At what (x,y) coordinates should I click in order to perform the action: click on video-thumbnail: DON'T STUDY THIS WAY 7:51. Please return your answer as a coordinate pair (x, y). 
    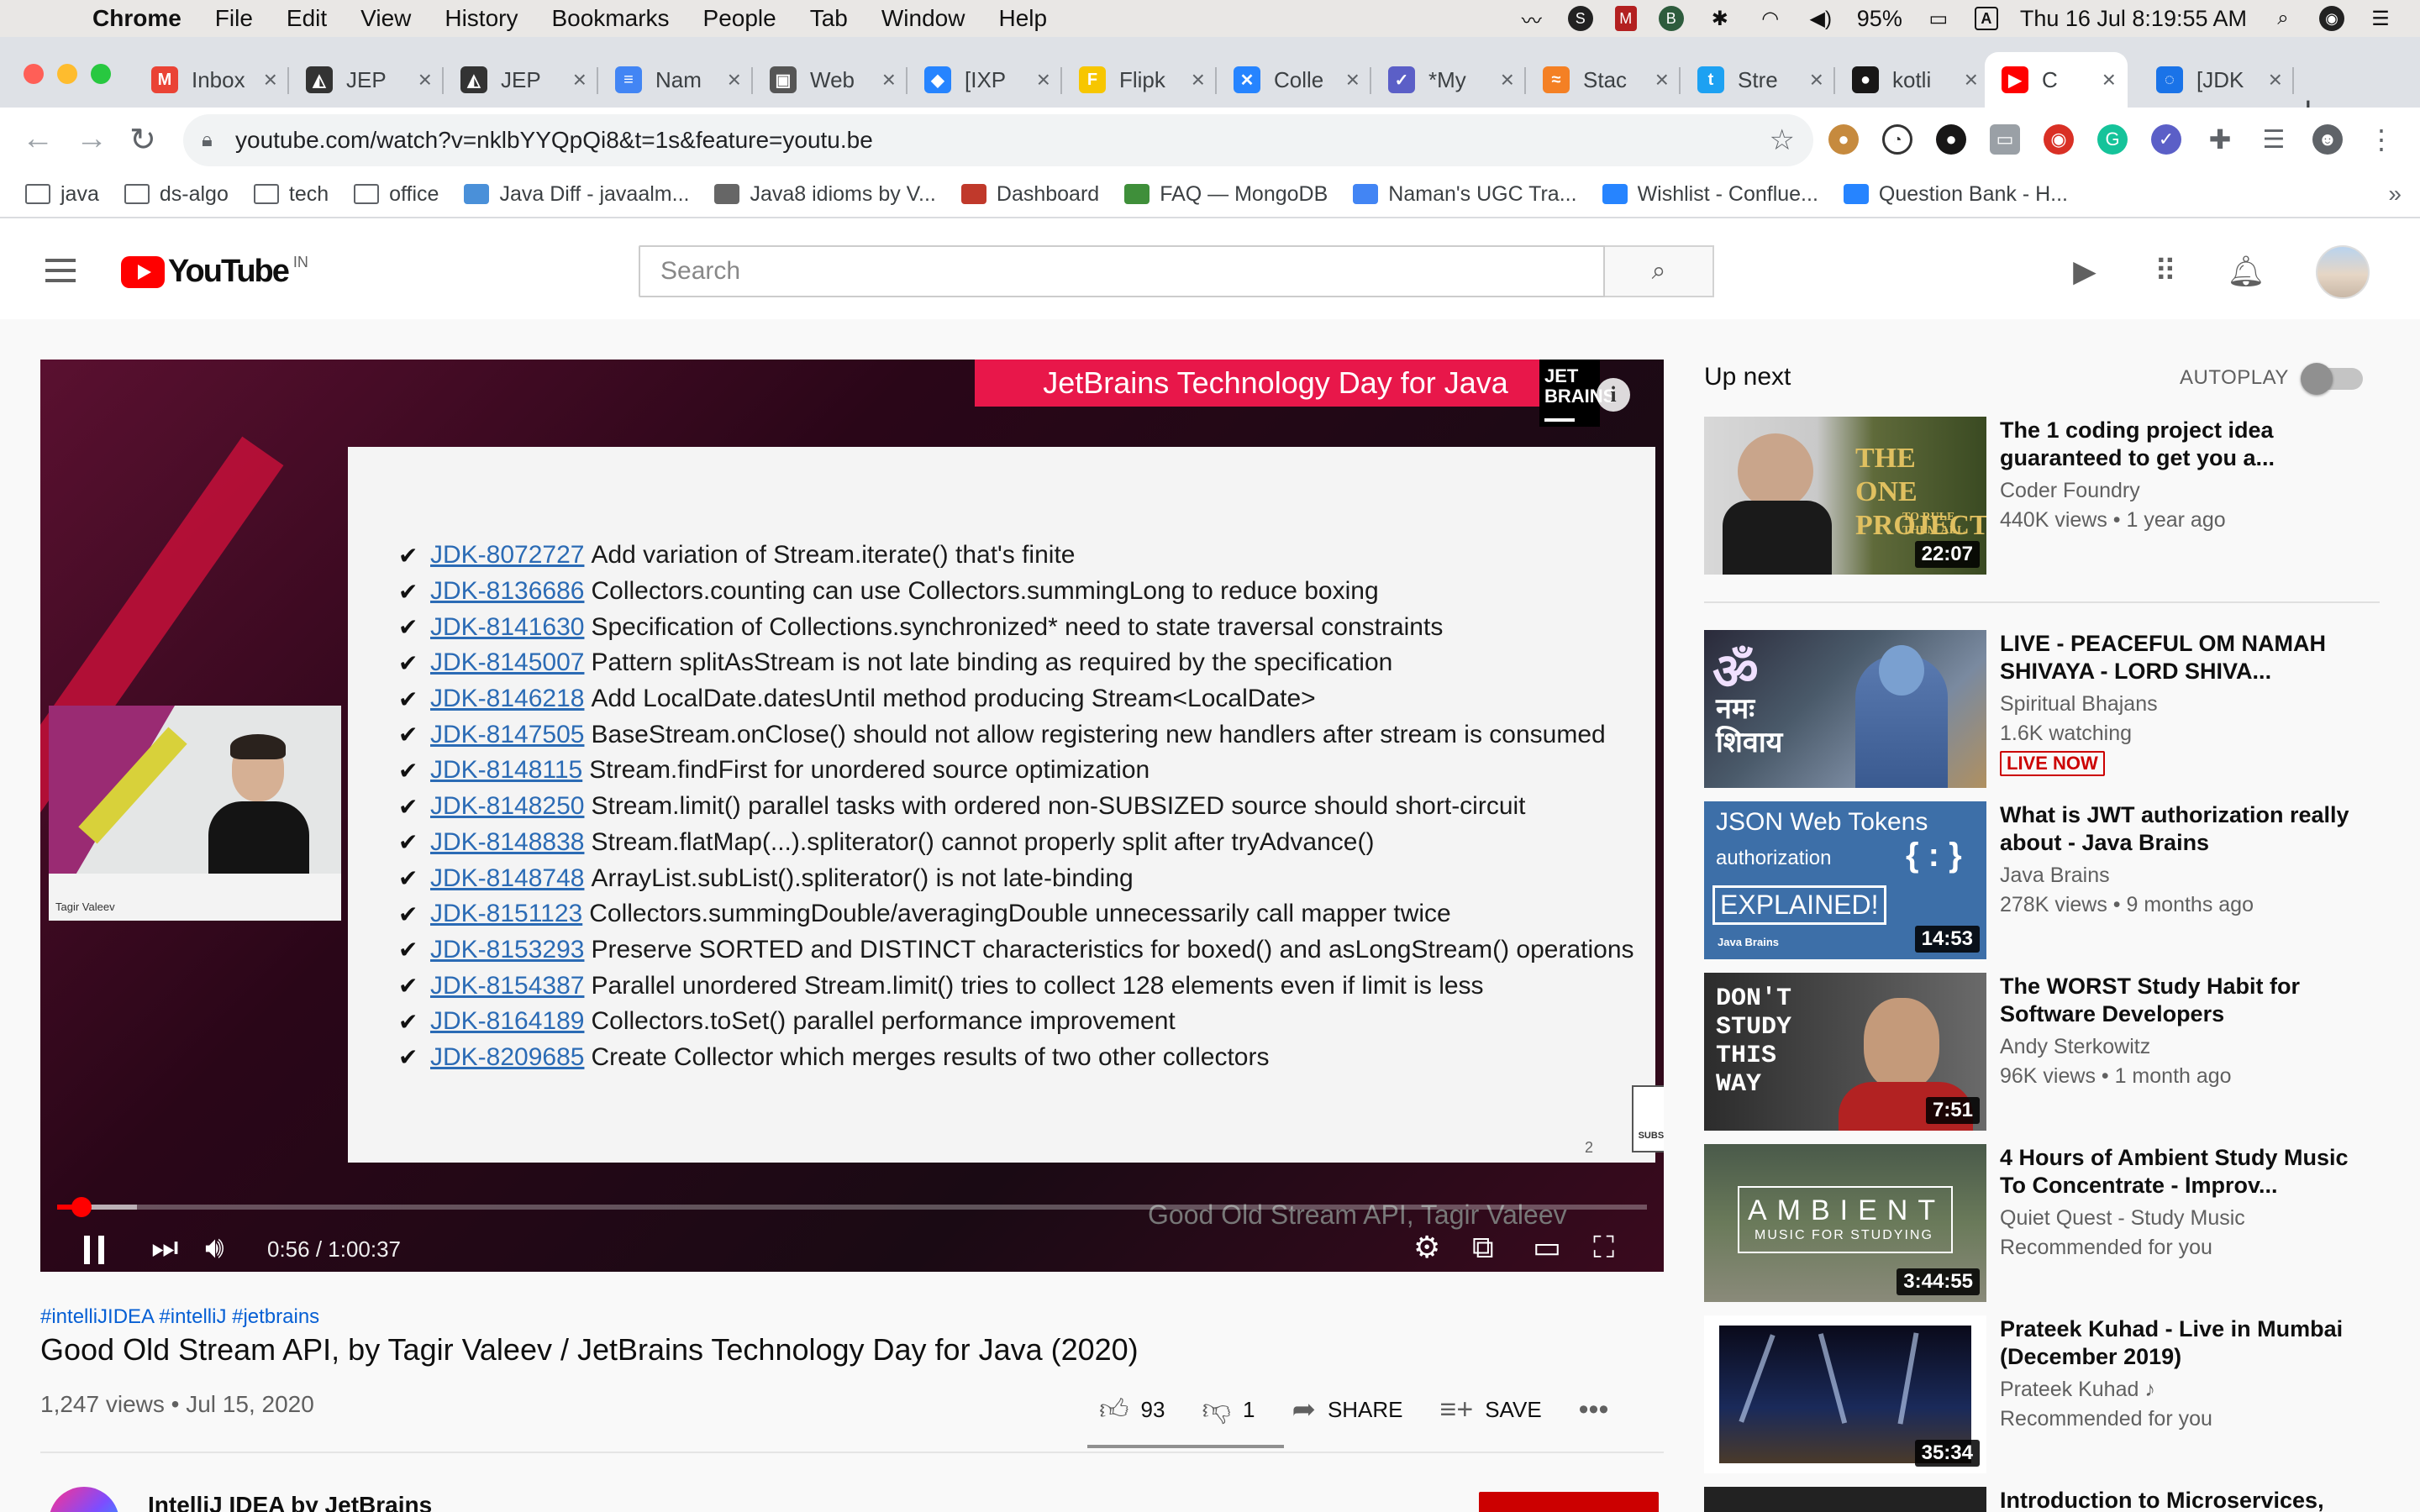
    Looking at the image, I should click on (1845, 1052).